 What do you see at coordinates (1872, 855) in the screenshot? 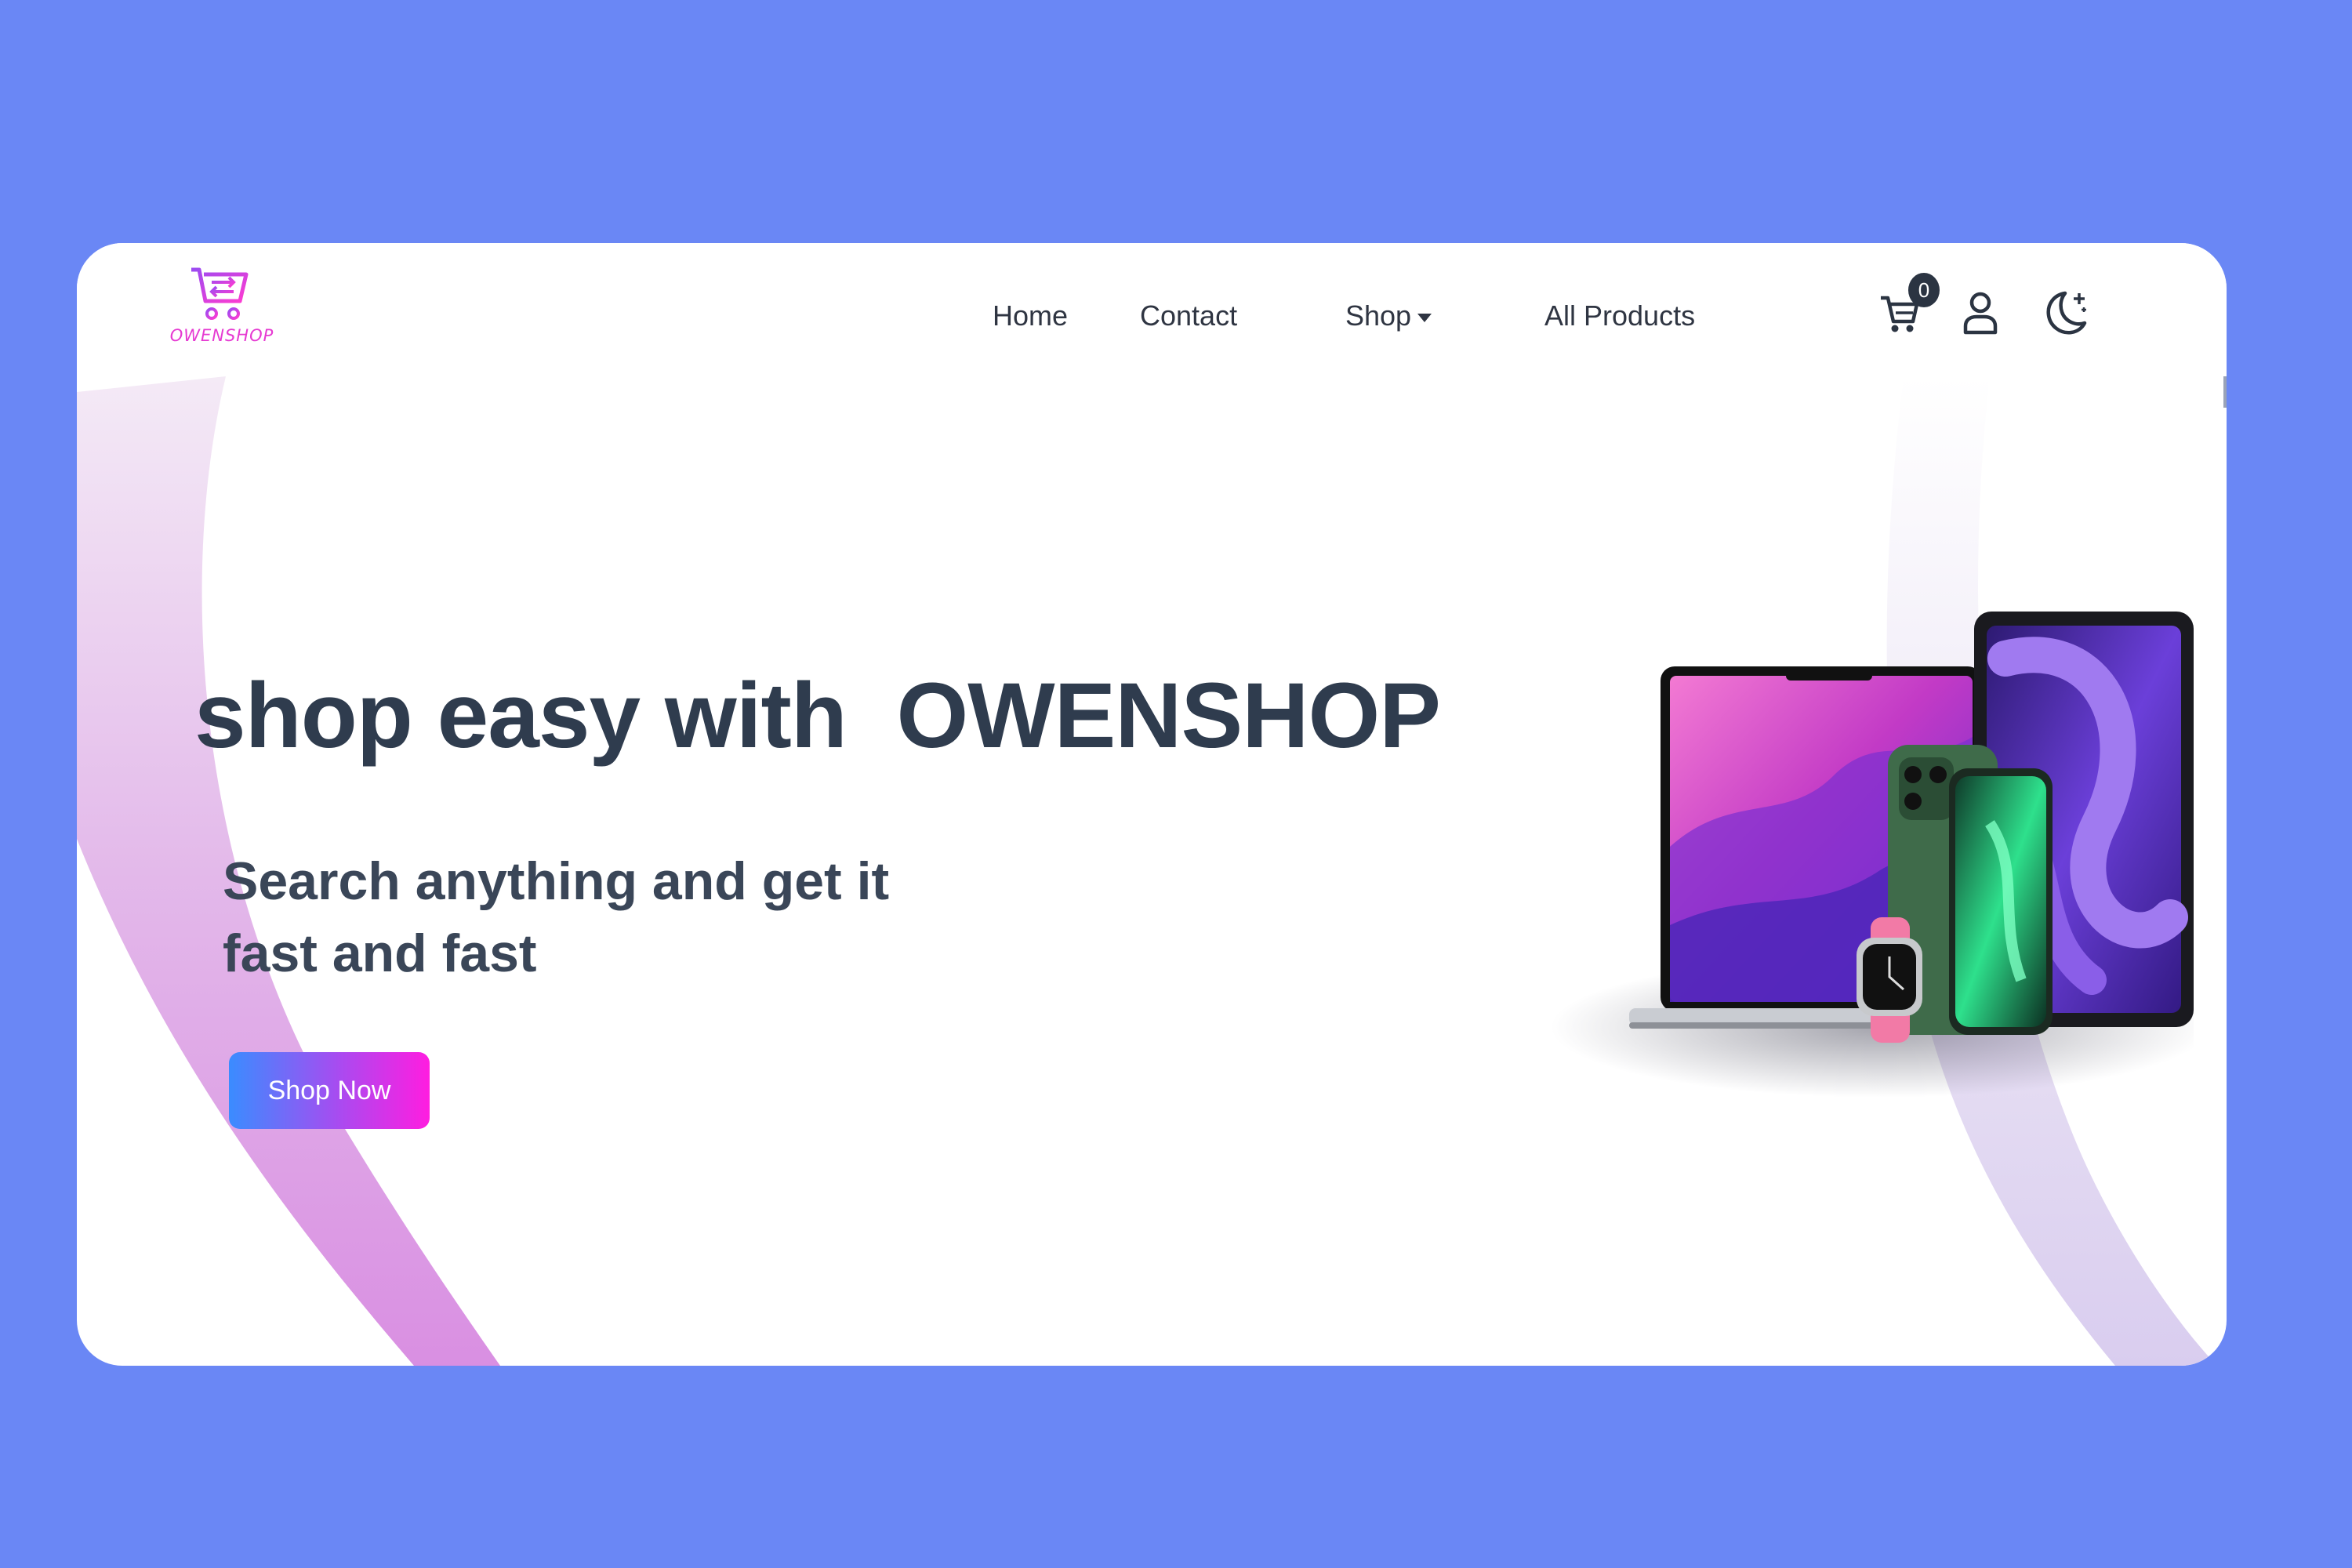
I see `hero-devices-image` at bounding box center [1872, 855].